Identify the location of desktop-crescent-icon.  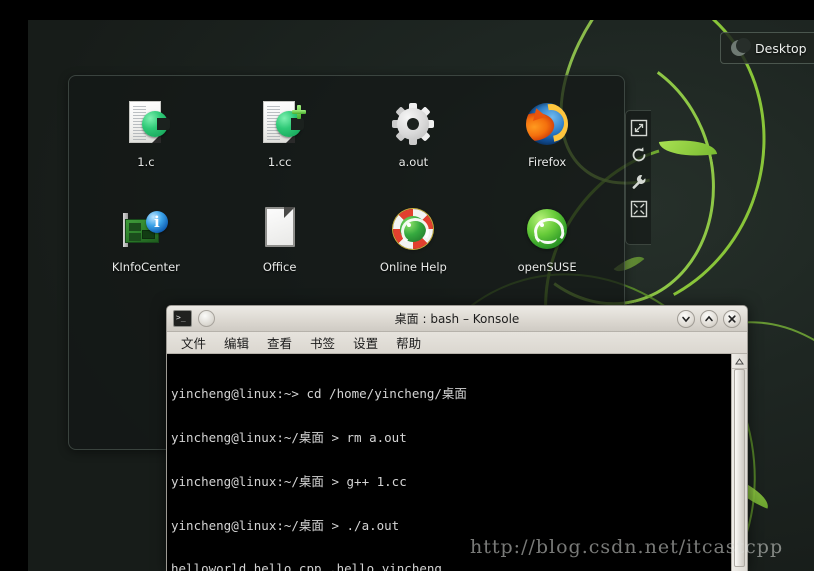
(741, 47).